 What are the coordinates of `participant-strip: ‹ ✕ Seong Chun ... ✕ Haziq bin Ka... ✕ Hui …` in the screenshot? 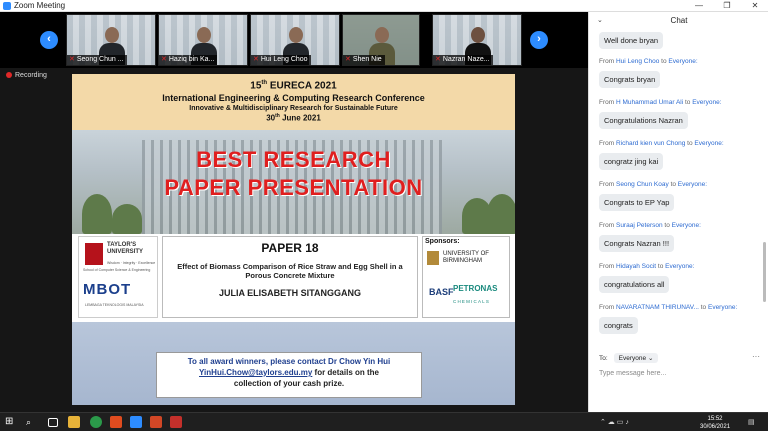 It's located at (294, 40).